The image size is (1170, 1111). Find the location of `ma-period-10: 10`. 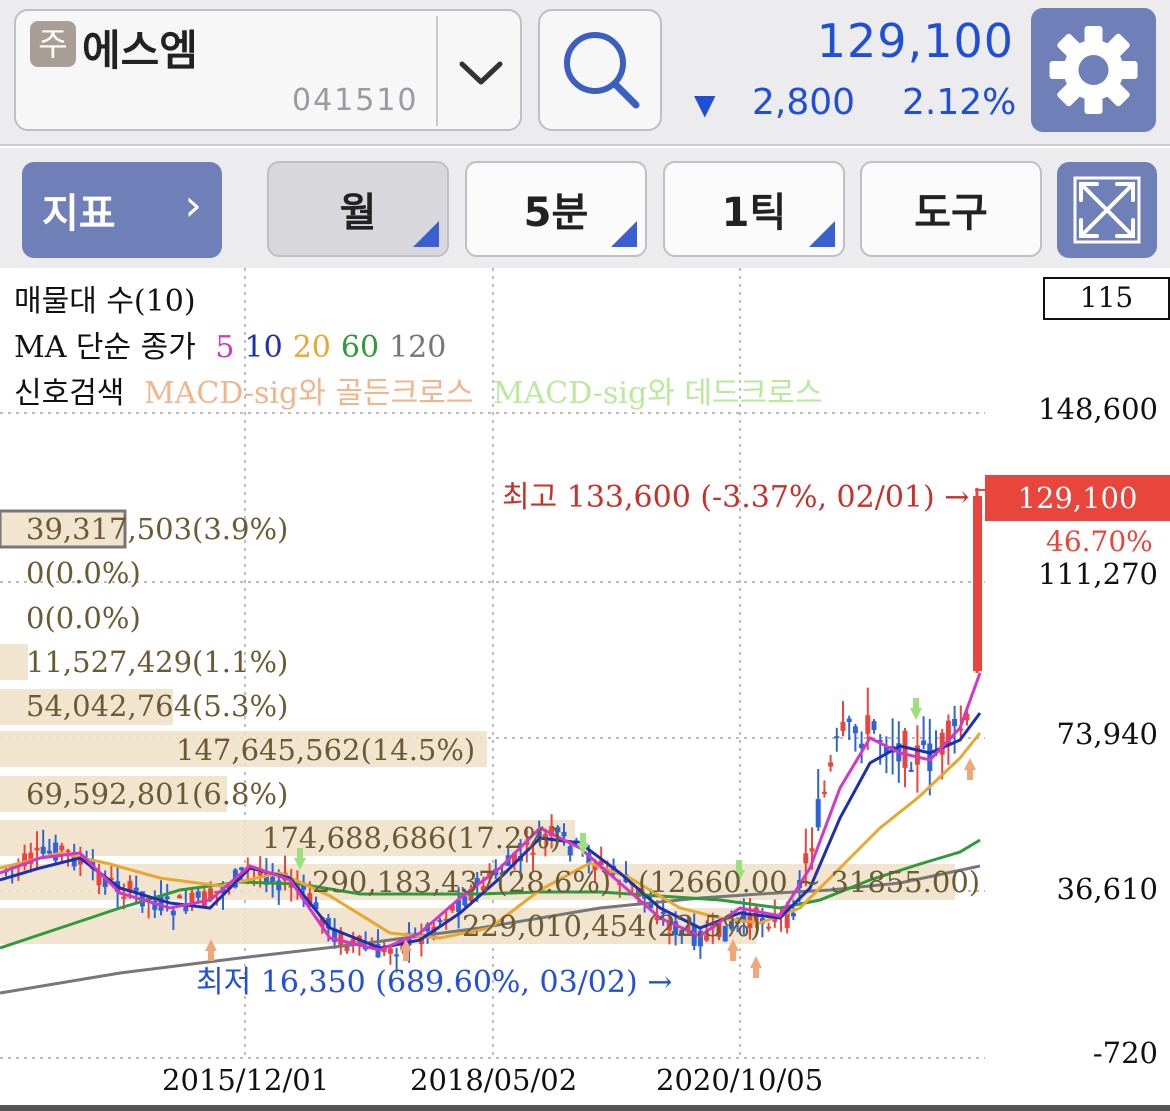

ma-period-10: 10 is located at coordinates (263, 347).